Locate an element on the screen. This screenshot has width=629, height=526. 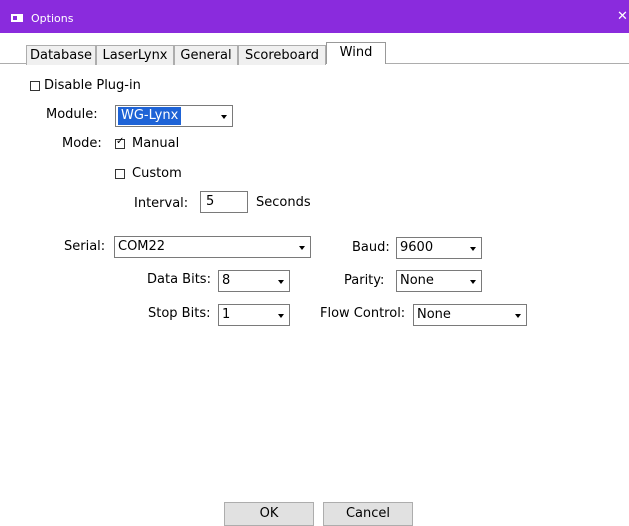
interval-unit: Seconds is located at coordinates (283, 202).